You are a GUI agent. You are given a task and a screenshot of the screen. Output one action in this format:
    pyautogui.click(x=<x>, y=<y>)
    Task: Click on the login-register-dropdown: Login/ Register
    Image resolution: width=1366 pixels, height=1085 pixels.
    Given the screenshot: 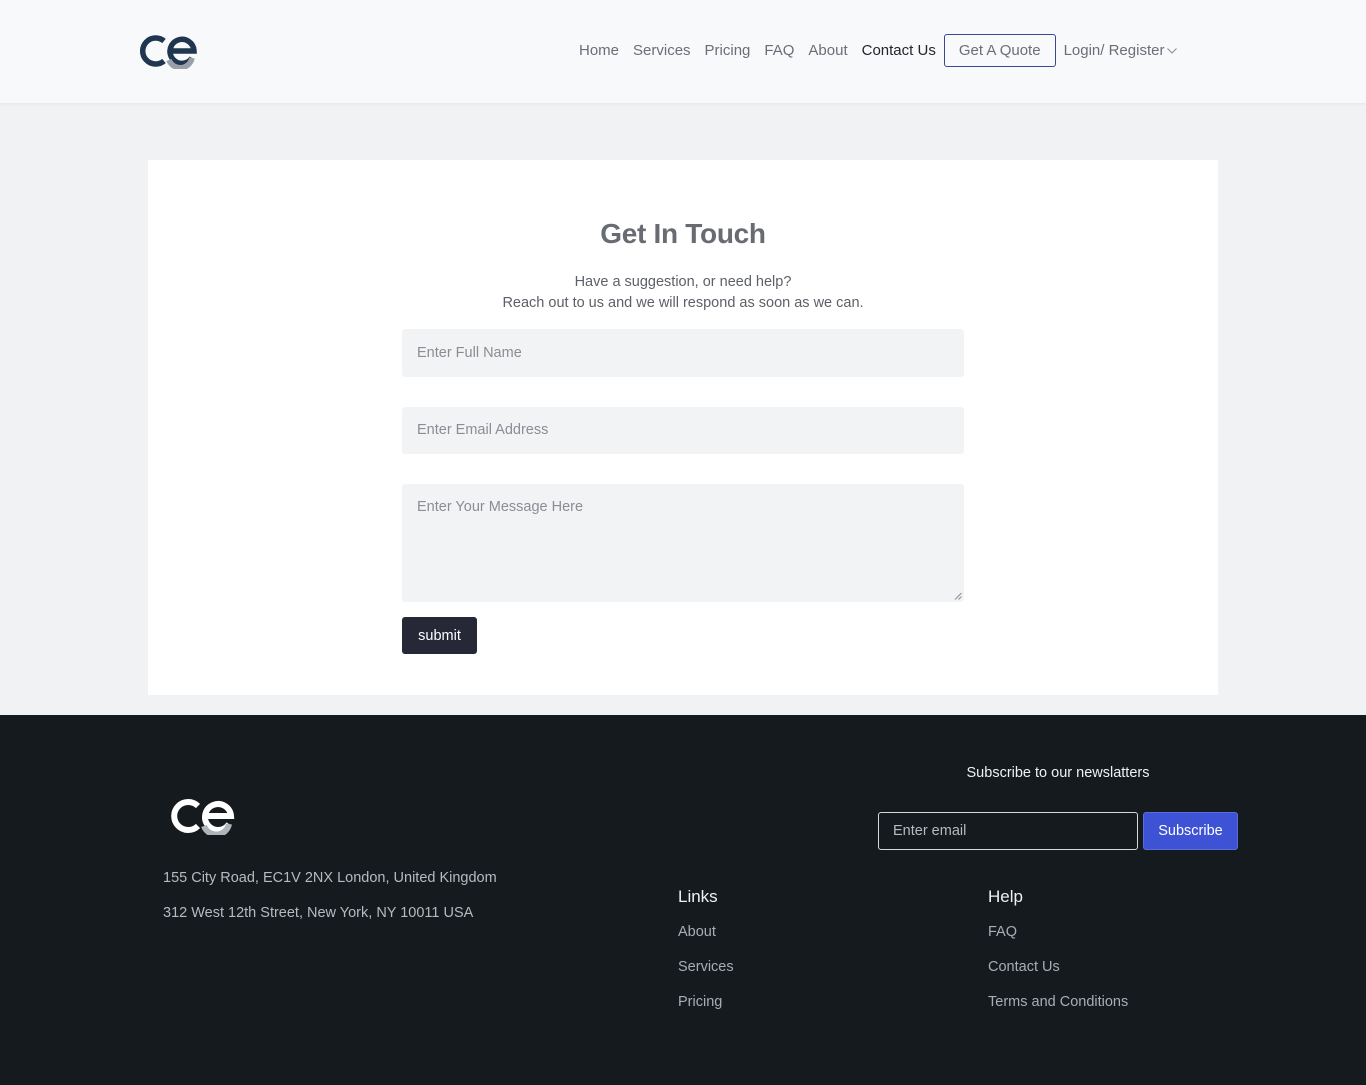 What is the action you would take?
    pyautogui.click(x=1121, y=50)
    